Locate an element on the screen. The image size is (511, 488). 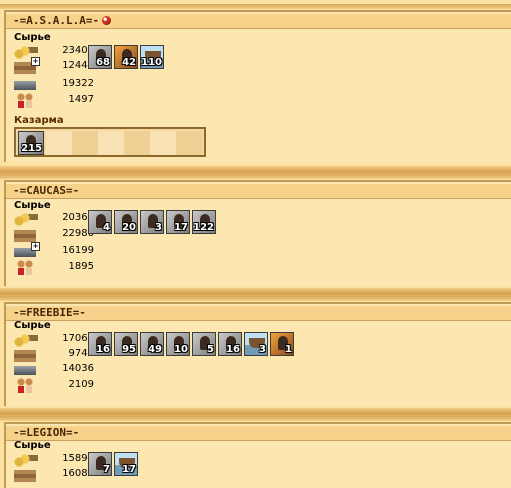
population-amount: 2109 is located at coordinates (81, 384).